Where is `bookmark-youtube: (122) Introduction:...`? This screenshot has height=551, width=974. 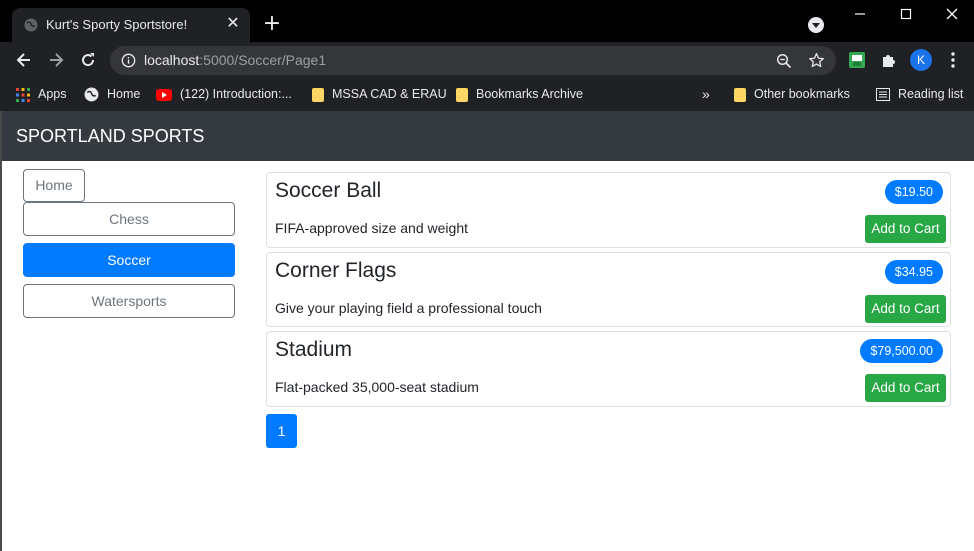
bookmark-youtube: (122) Introduction:... is located at coordinates (224, 94).